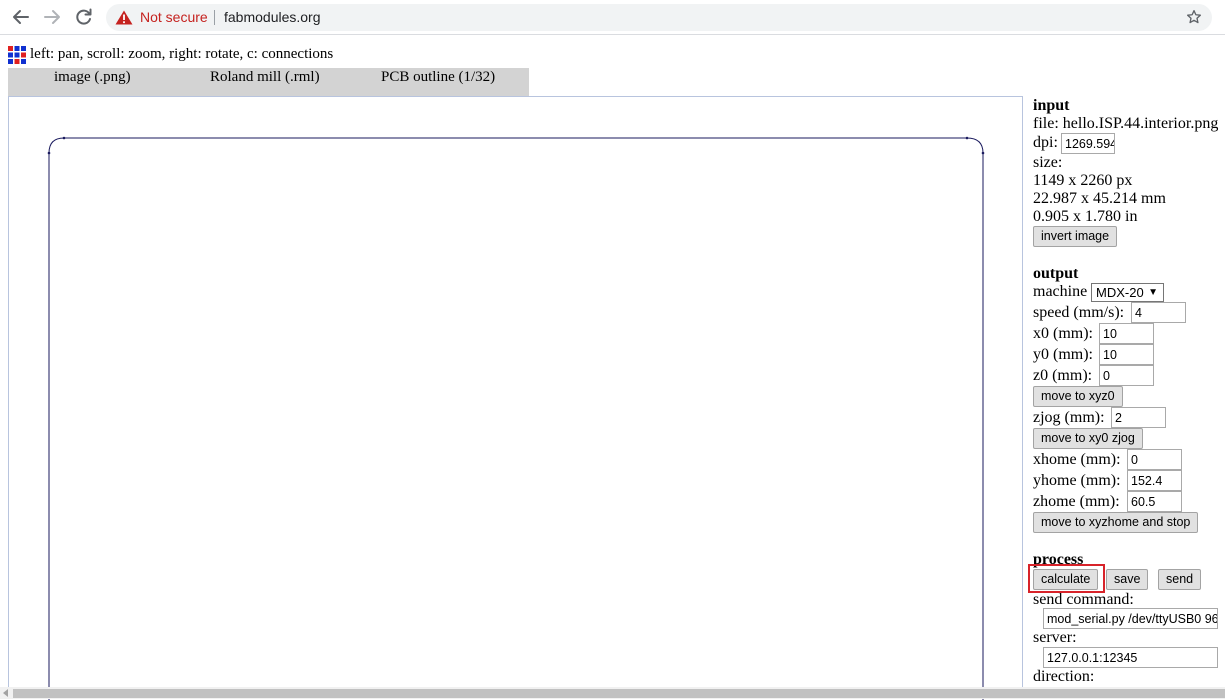 The image size is (1225, 700). What do you see at coordinates (1126, 375) in the screenshot?
I see `z0-input: 0` at bounding box center [1126, 375].